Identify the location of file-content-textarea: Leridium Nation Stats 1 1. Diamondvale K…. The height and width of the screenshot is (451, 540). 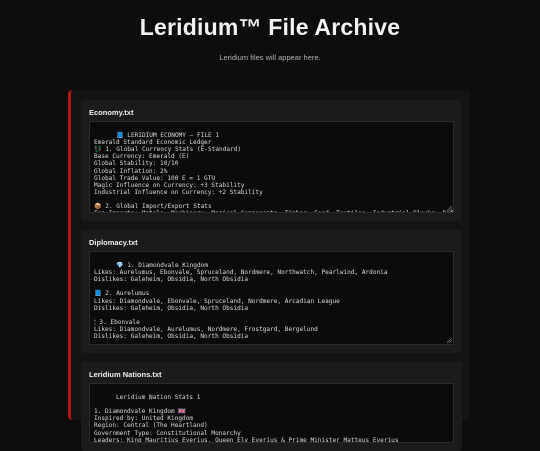
(271, 413).